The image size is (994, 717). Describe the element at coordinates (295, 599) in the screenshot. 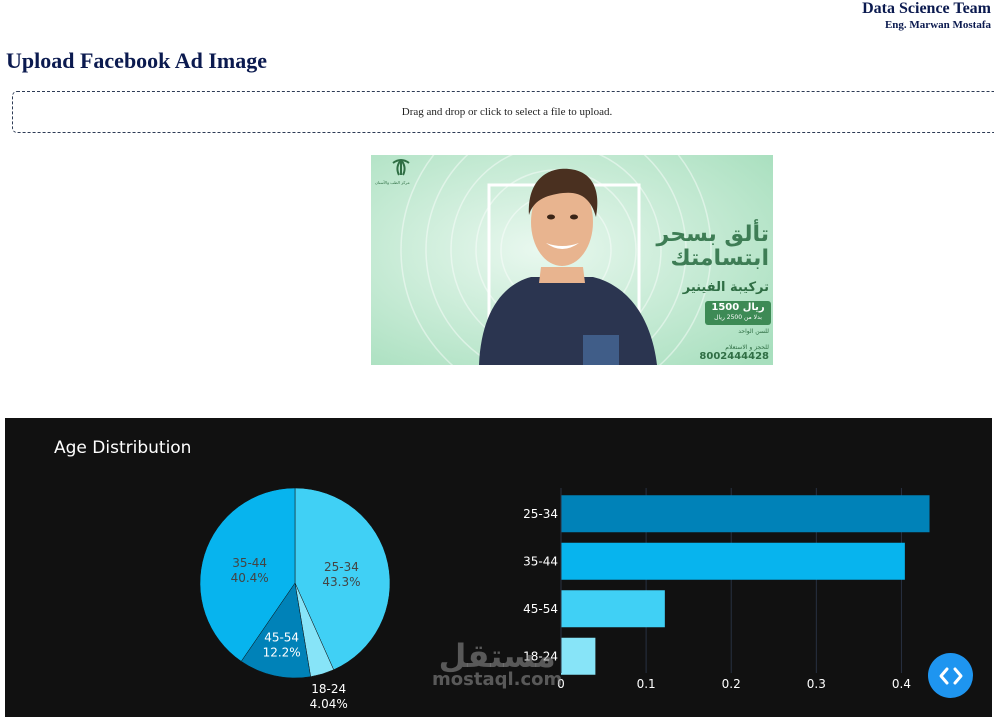

I see `pie-chart: 25-3443.3% 18-244.04% 45-5412.2% 35-4440.4%` at that location.